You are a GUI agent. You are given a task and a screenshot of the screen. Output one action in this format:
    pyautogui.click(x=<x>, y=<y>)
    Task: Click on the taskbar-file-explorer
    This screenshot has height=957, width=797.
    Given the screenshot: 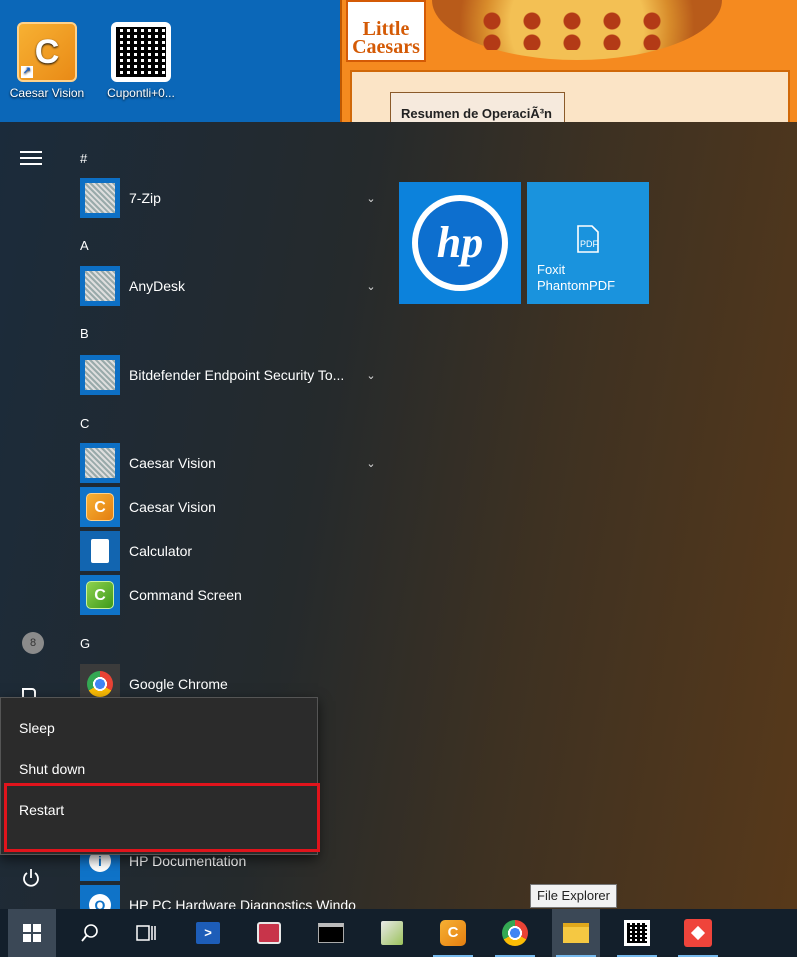 What is the action you would take?
    pyautogui.click(x=576, y=933)
    